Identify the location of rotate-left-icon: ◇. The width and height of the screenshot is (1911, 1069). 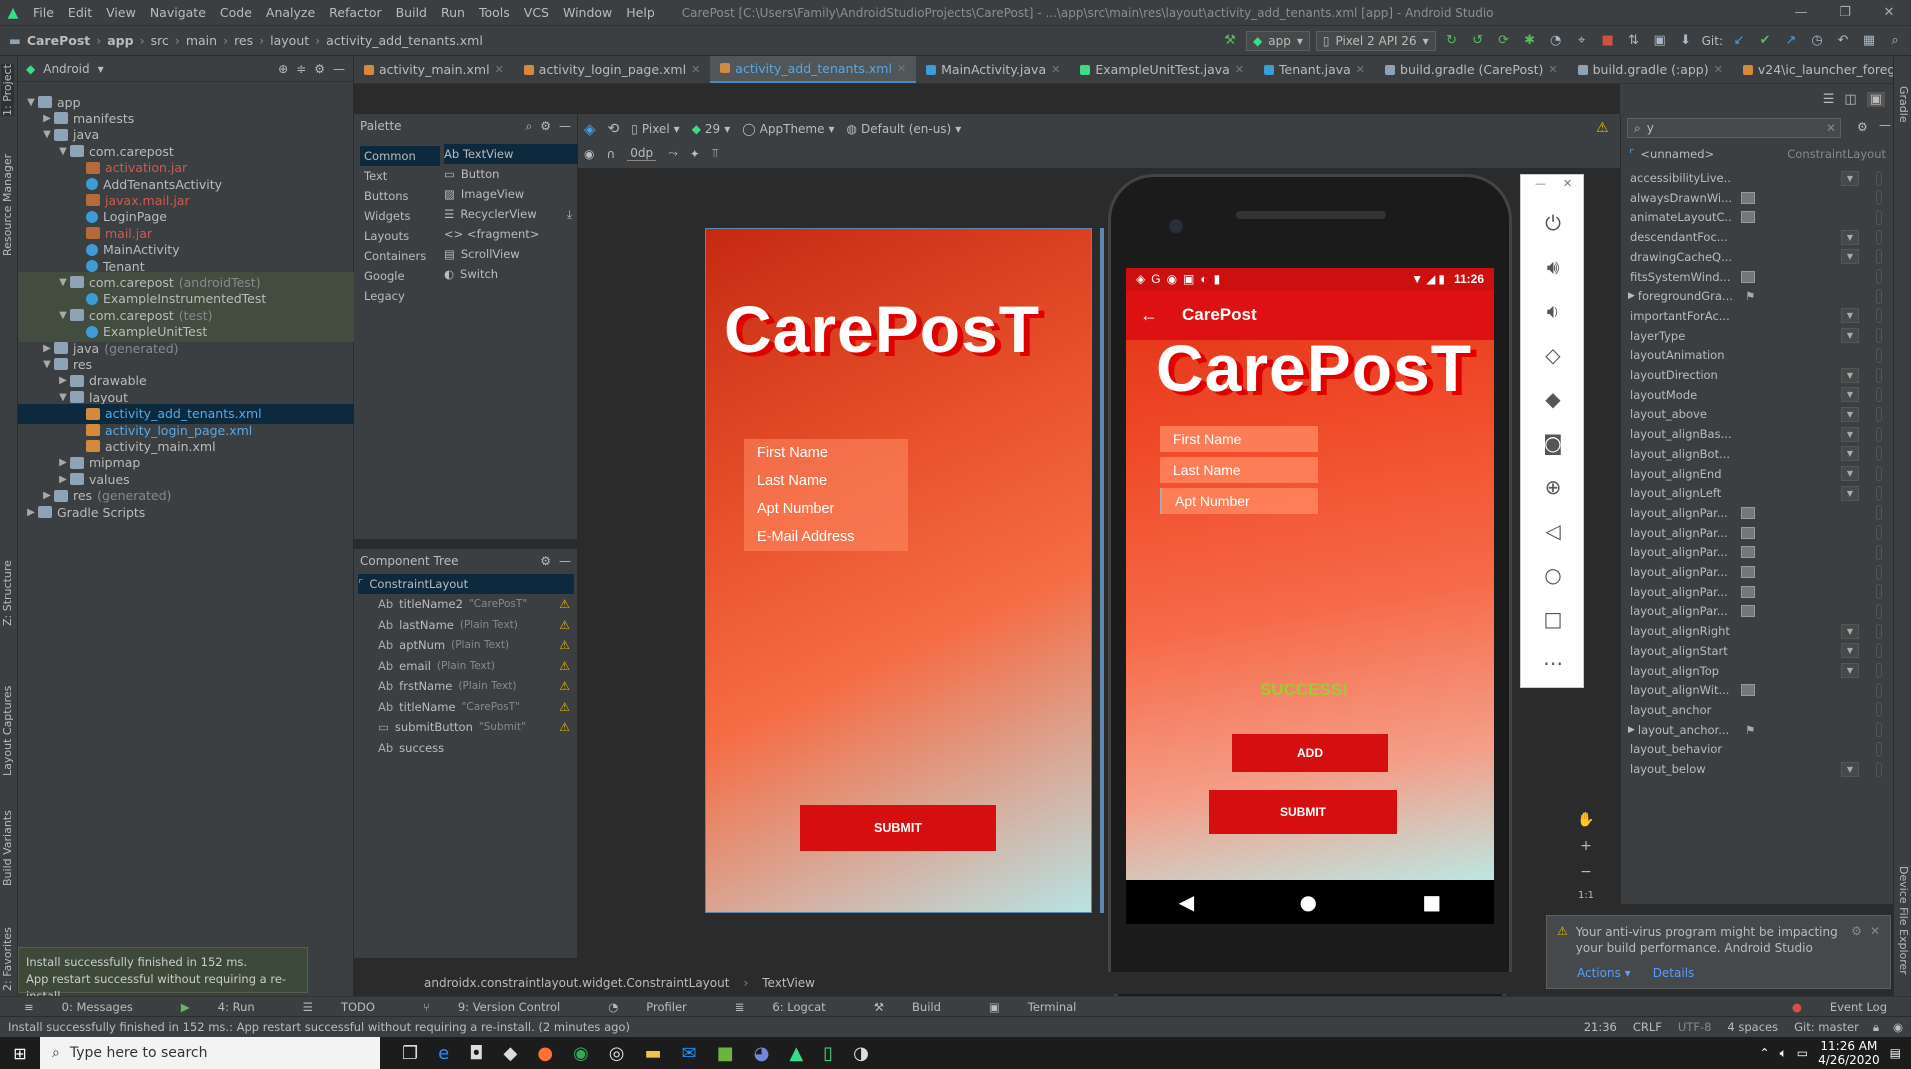
(1553, 355).